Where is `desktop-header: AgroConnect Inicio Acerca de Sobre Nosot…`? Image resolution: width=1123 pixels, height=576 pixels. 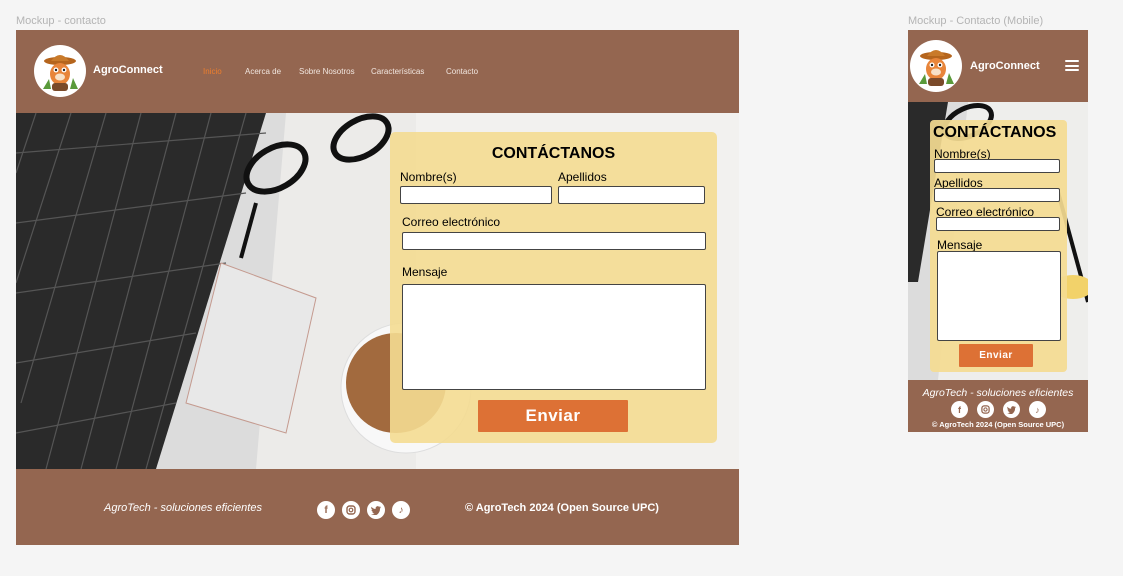
desktop-header: AgroConnect Inicio Acerca de Sobre Nosot… is located at coordinates (377, 71).